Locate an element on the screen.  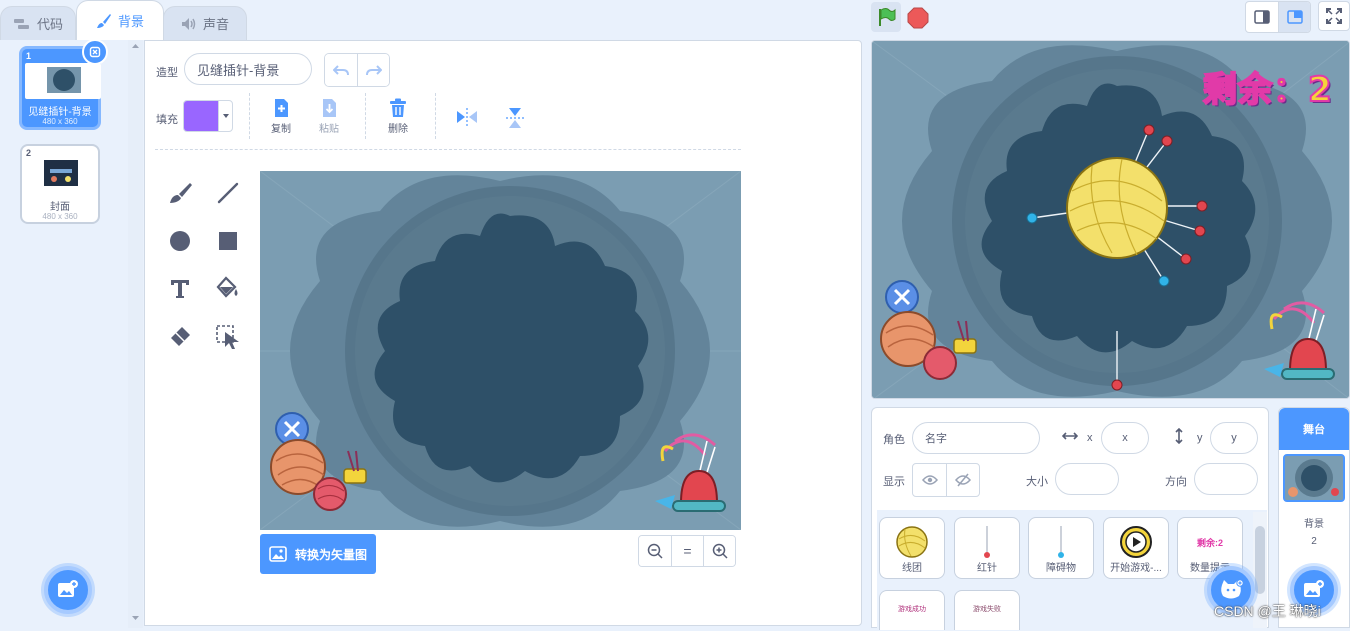
stage-thumbnail is located at coordinates (1314, 478).